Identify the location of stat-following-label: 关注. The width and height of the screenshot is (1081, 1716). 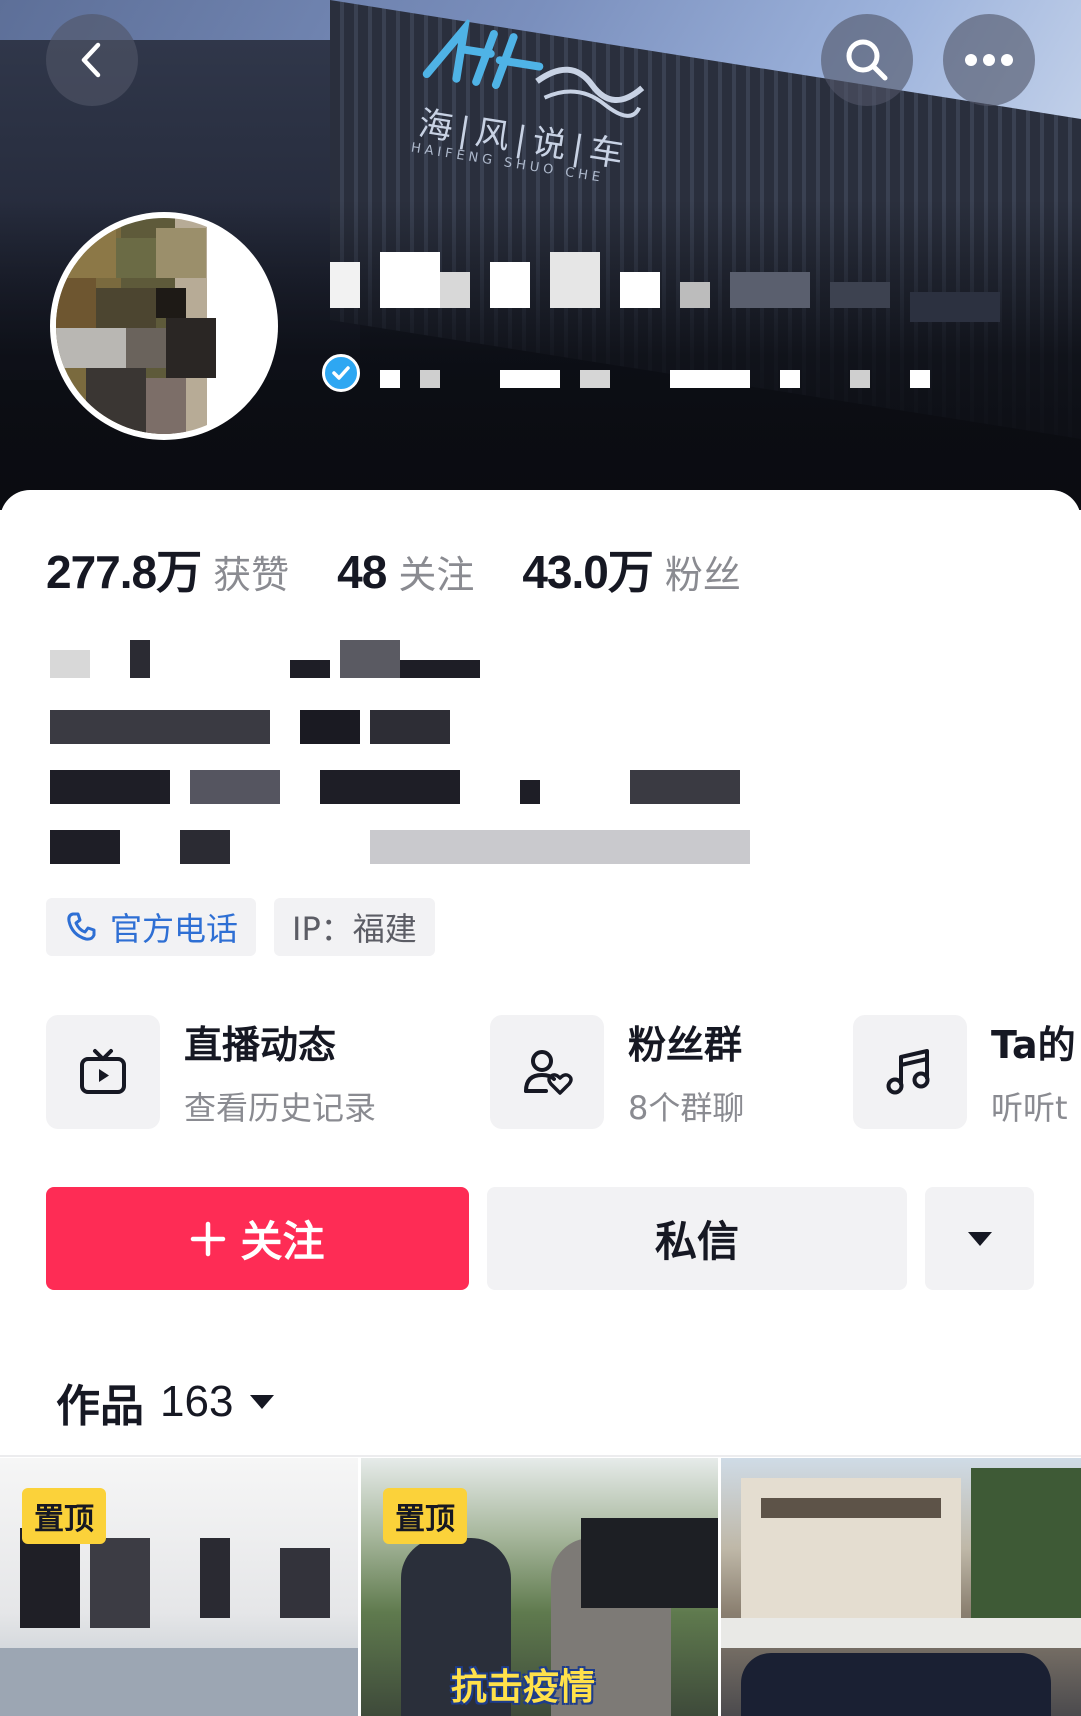
(436, 575).